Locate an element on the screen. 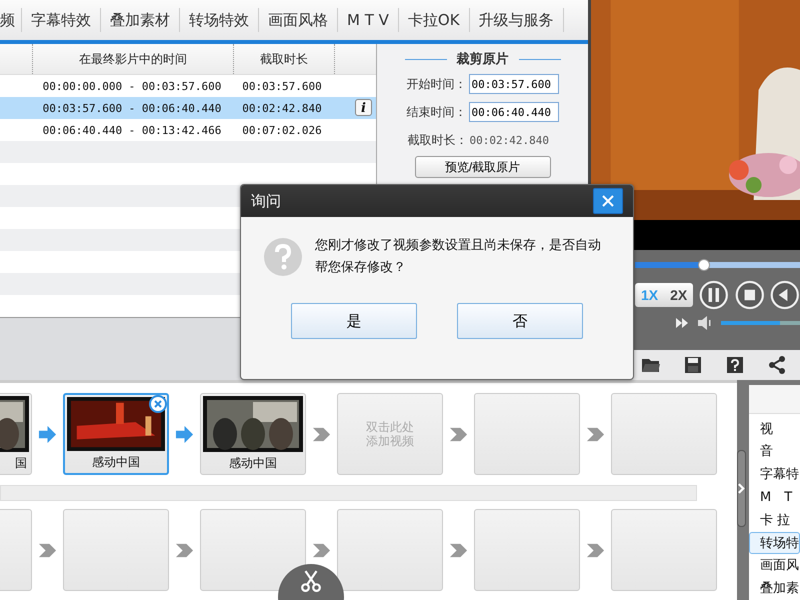 The image size is (800, 600). rewind-icon is located at coordinates (785, 295).